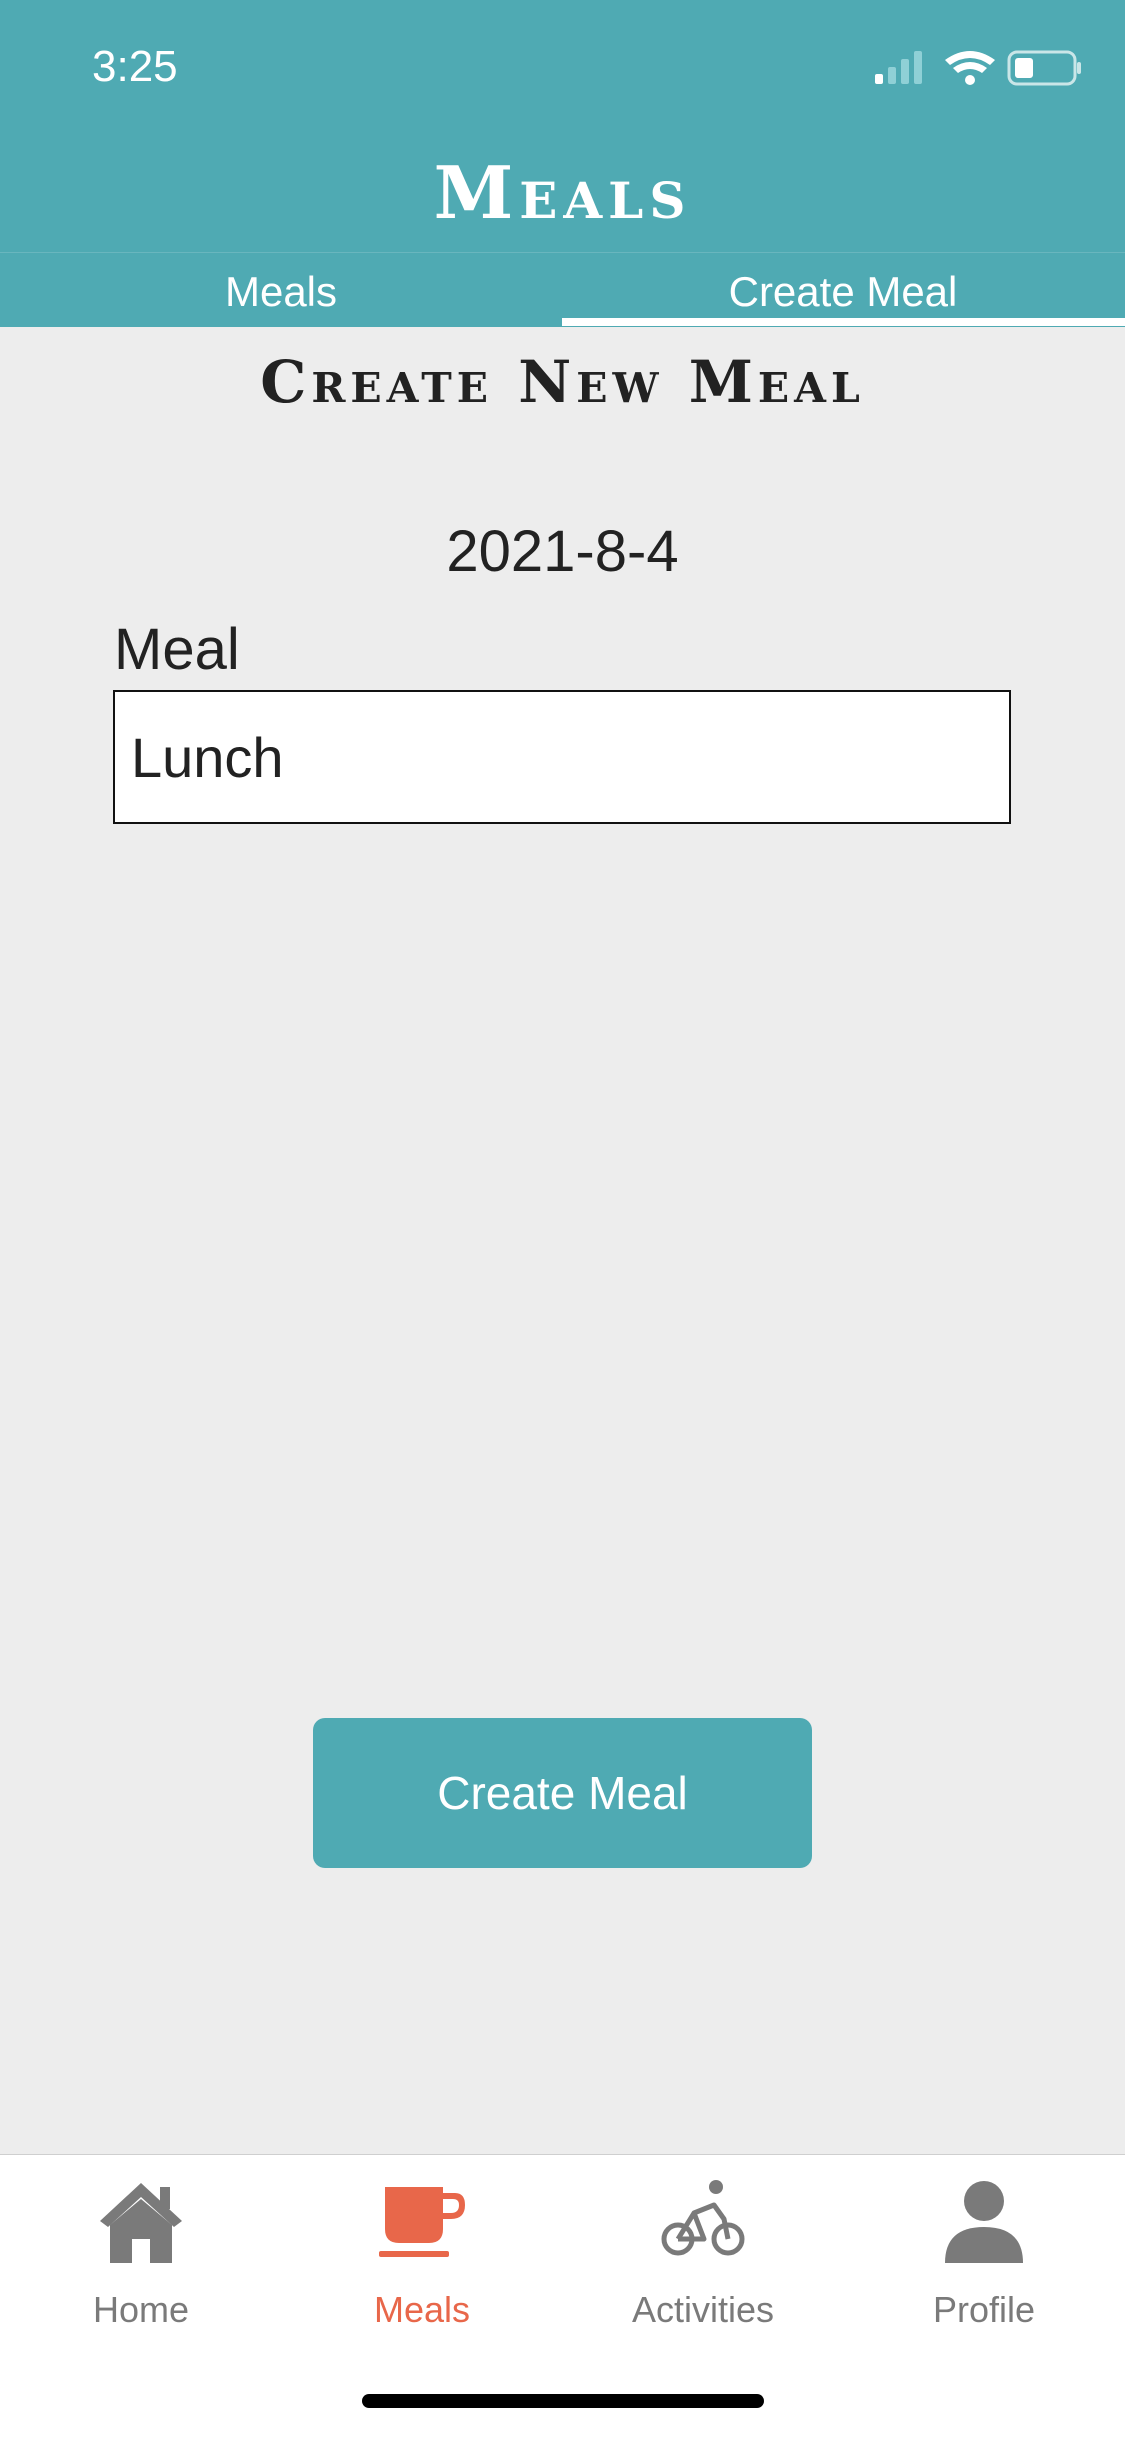 The height and width of the screenshot is (2437, 1125). I want to click on nav-item-home: Home, so click(141, 2255).